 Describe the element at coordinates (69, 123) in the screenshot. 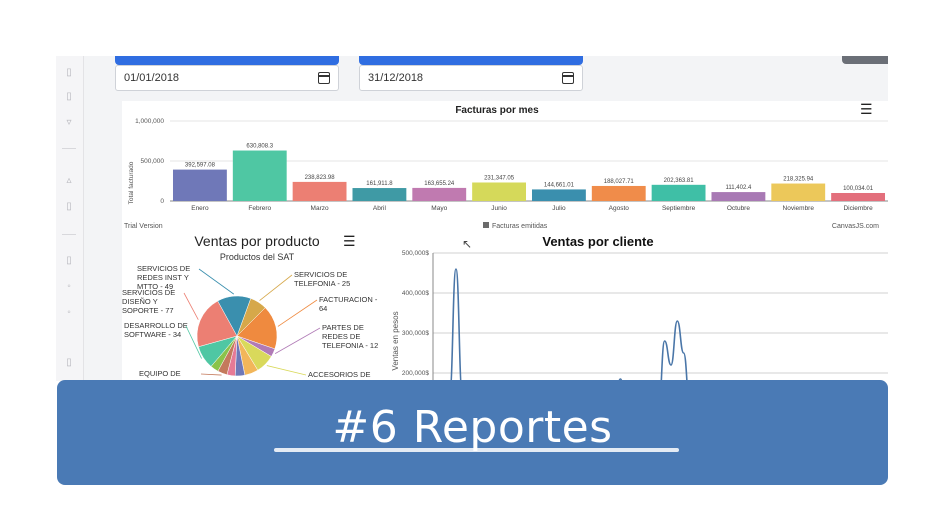

I see `filter-icon: ▿` at that location.